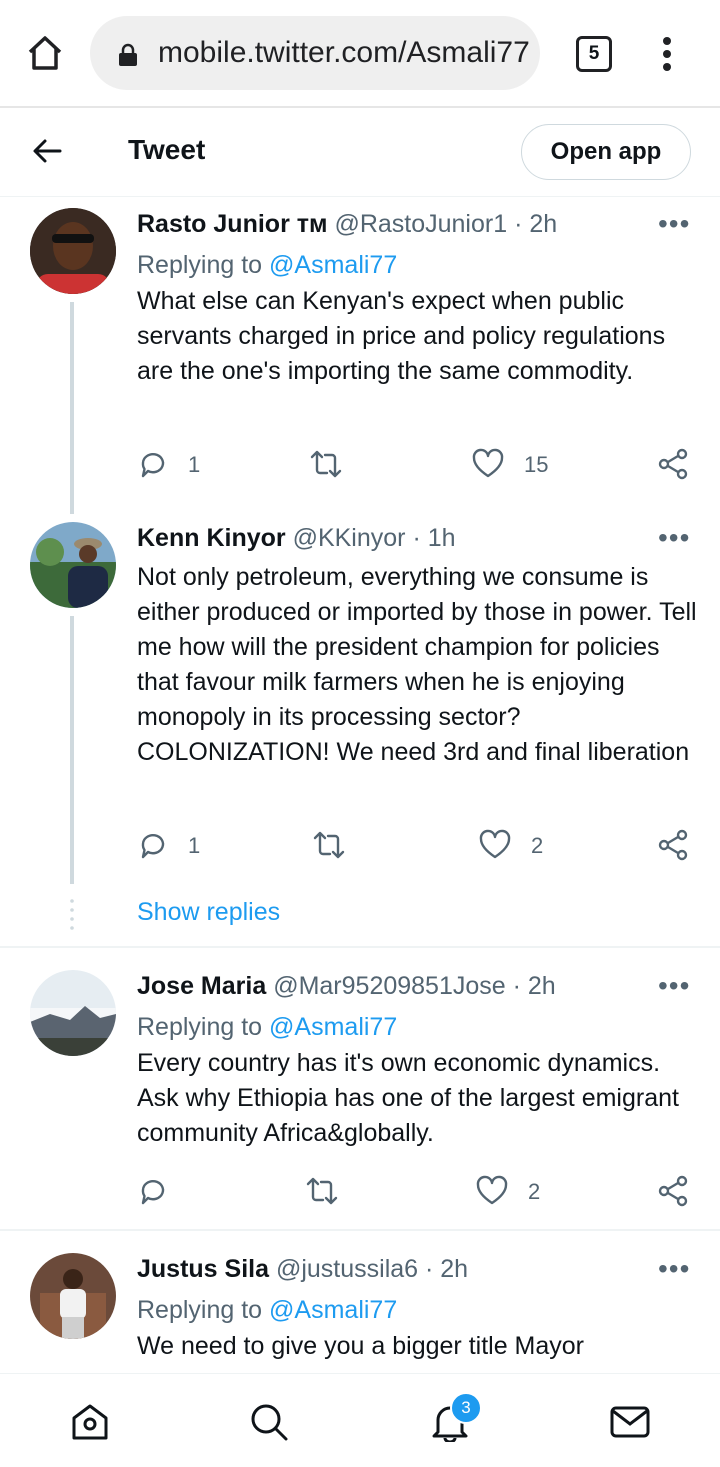 The height and width of the screenshot is (1467, 720). What do you see at coordinates (361, 1346) in the screenshot?
I see `tweet-text: We need to give you a bigger title Mayor` at bounding box center [361, 1346].